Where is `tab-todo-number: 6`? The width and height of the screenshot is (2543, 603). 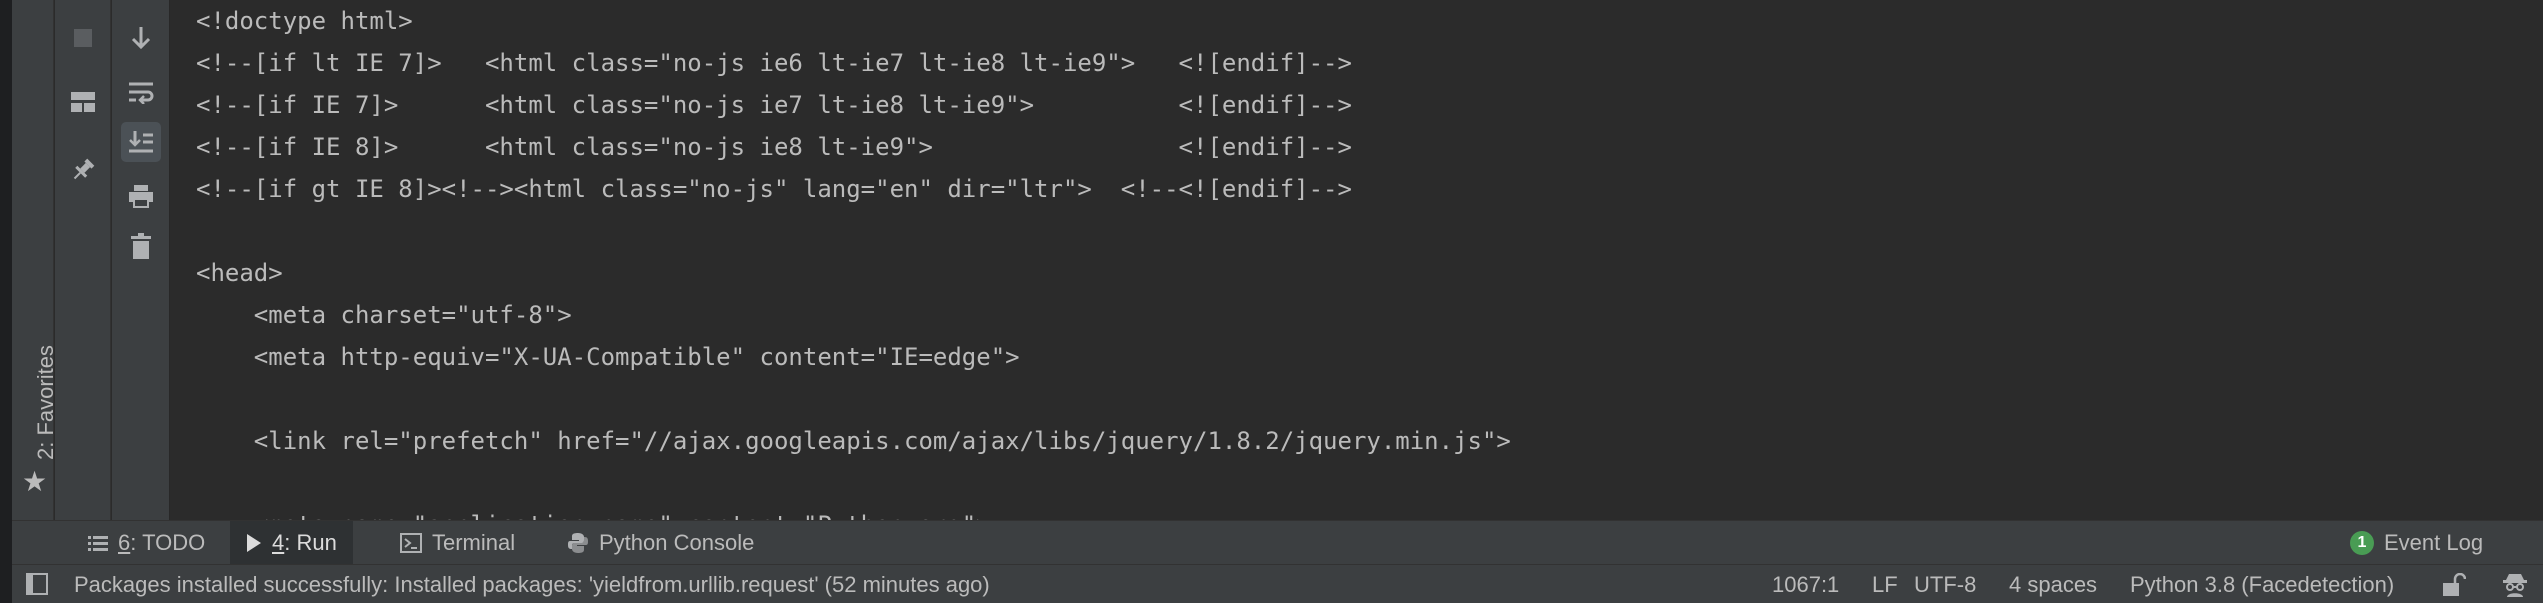
tab-todo-number: 6 is located at coordinates (124, 542).